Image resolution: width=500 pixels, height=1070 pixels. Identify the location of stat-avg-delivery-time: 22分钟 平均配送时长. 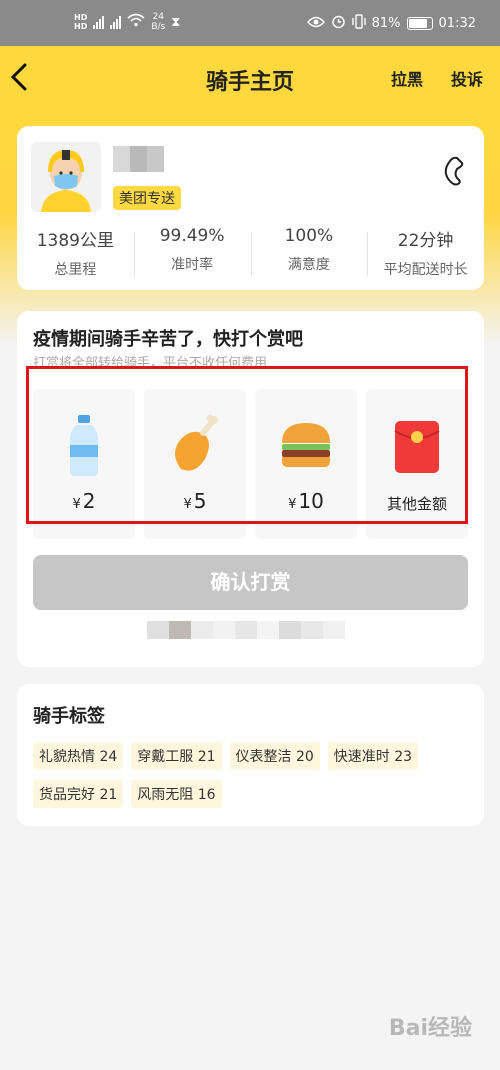
(425, 254).